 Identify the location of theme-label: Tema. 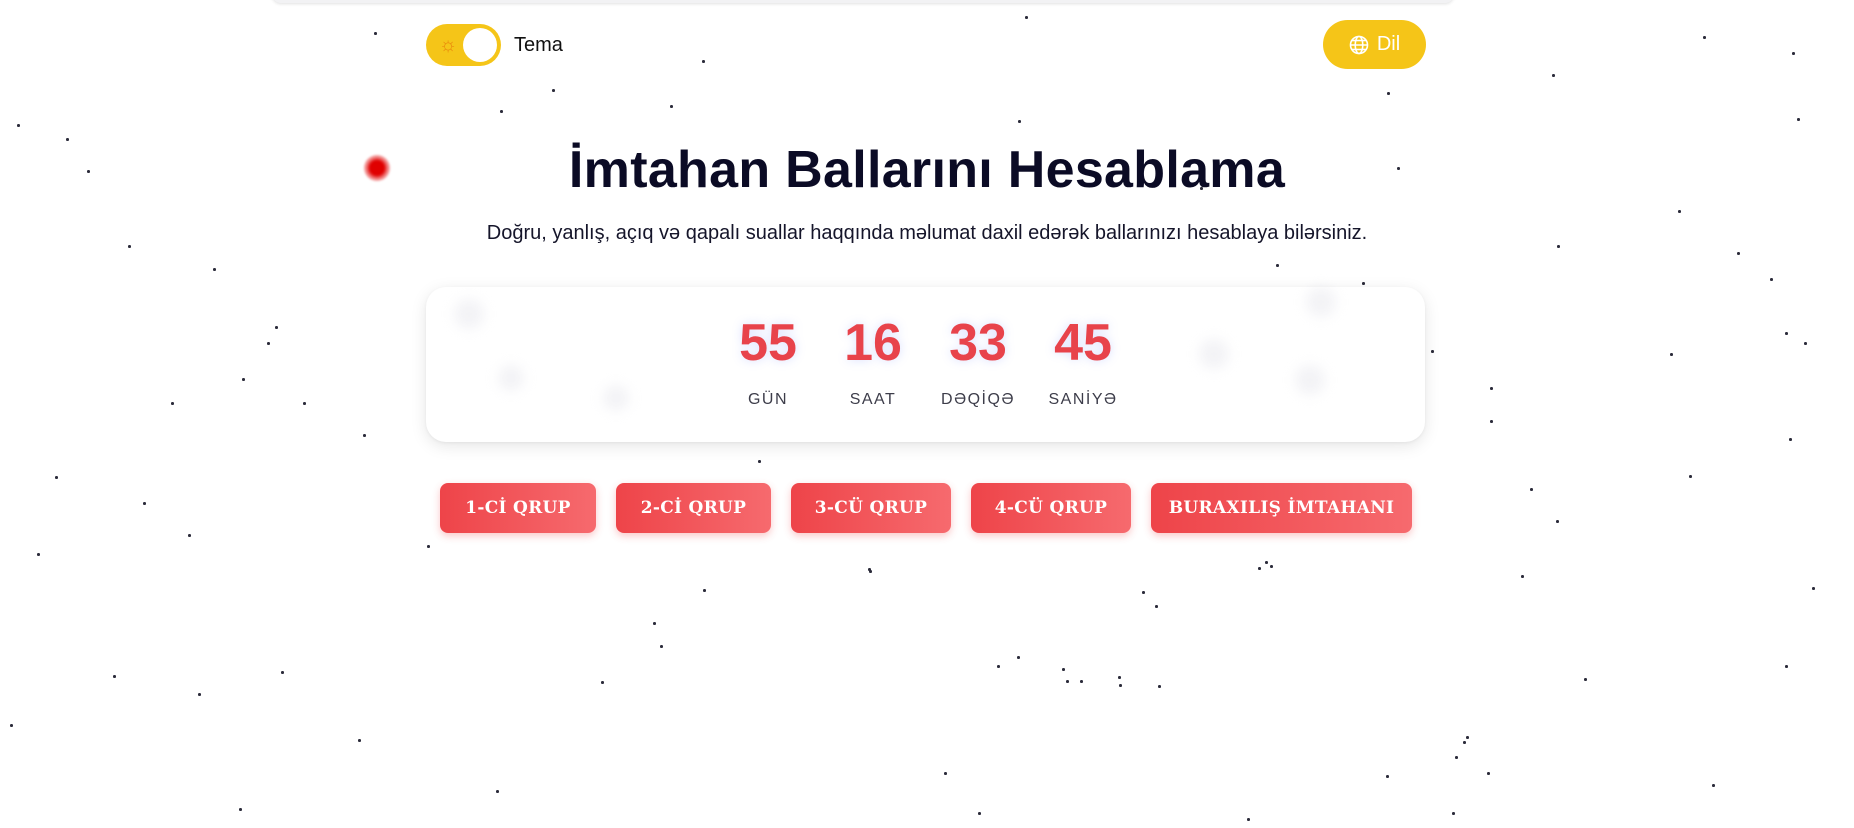
(538, 44).